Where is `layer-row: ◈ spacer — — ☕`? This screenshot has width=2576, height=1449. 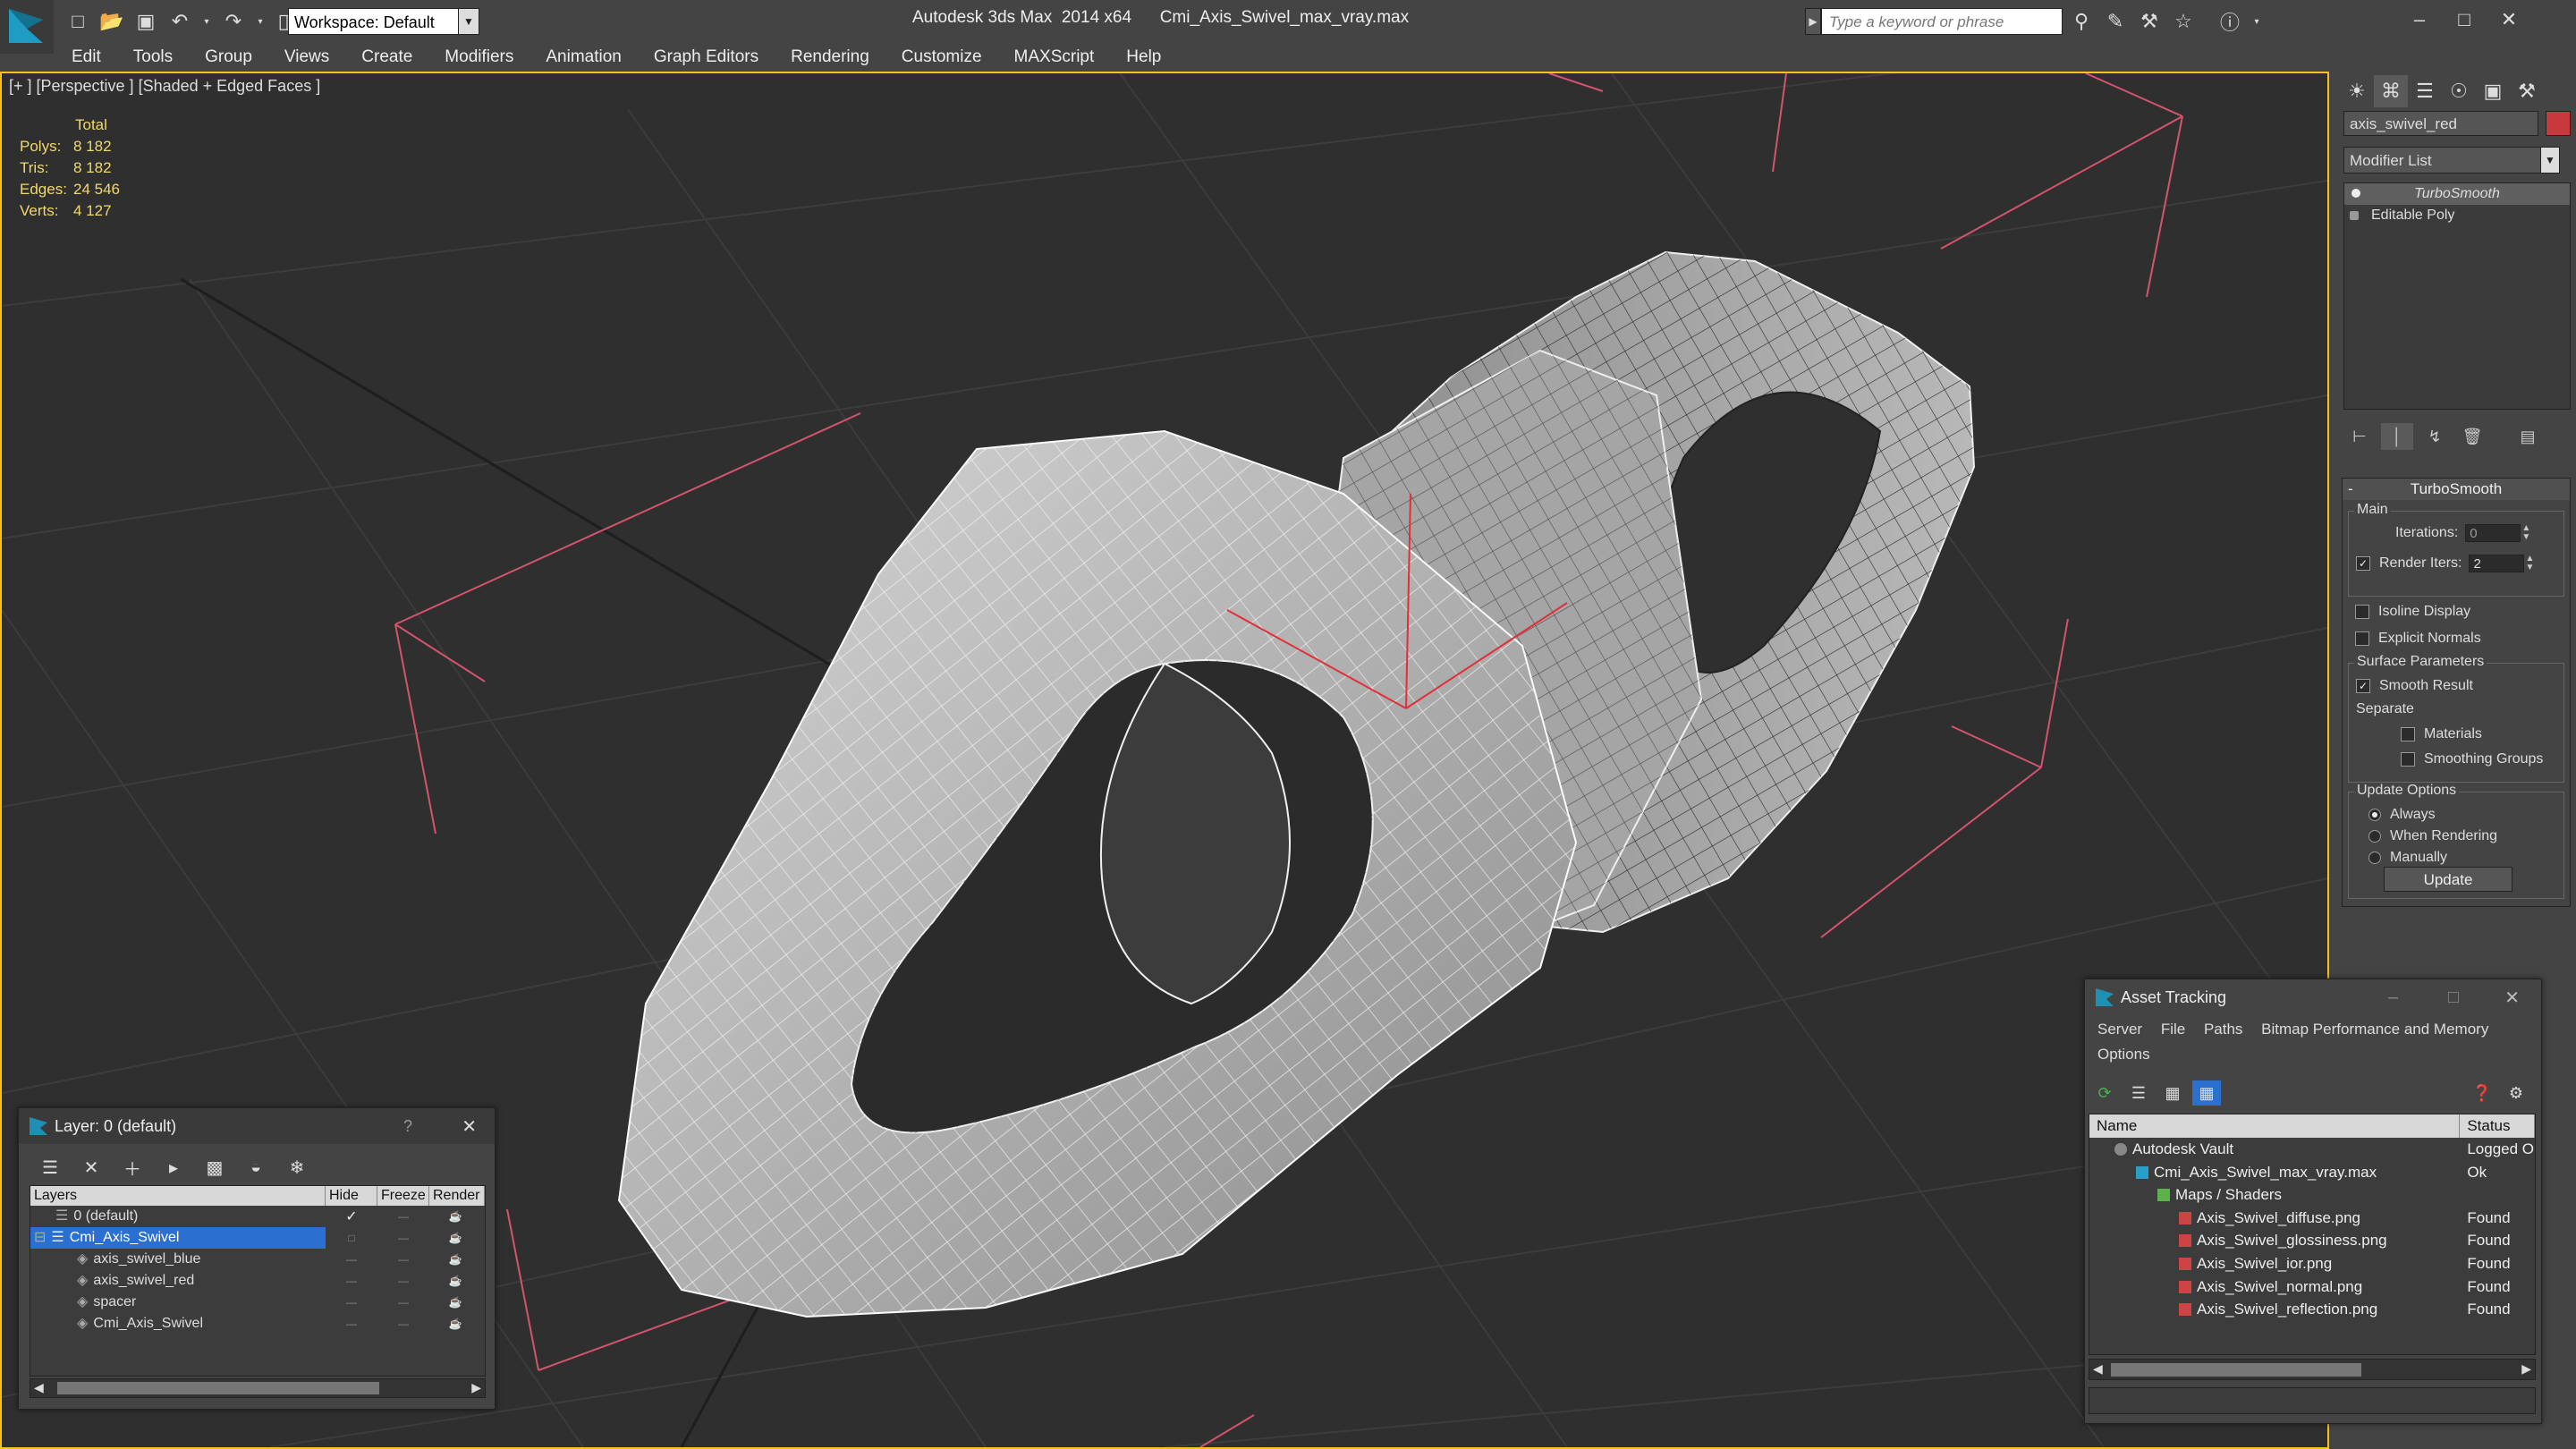 layer-row: ◈ spacer — — ☕ is located at coordinates (257, 1302).